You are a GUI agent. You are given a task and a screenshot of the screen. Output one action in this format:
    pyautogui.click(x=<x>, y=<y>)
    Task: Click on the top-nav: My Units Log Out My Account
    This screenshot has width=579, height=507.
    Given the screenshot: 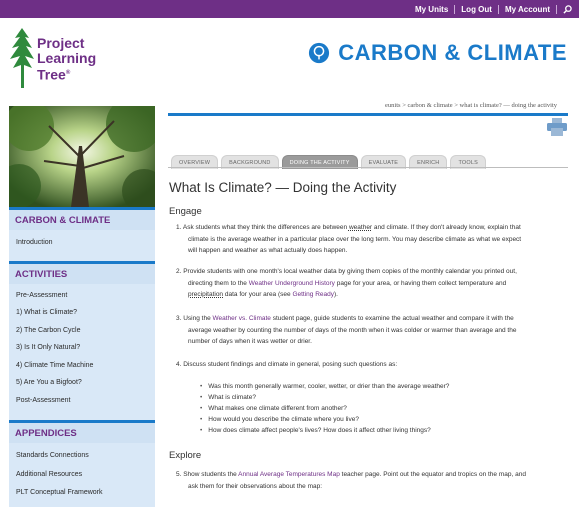 What is the action you would take?
    pyautogui.click(x=494, y=9)
    